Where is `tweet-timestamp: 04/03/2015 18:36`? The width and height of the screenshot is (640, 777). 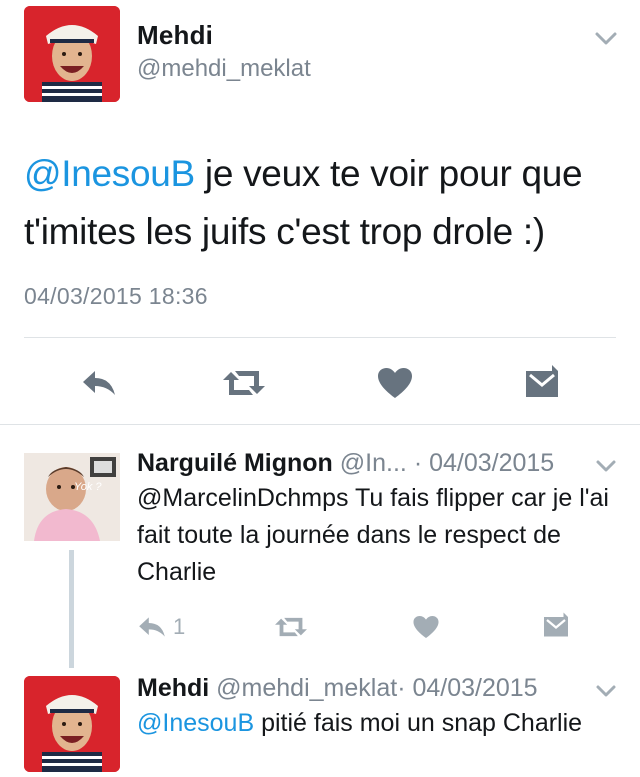 tweet-timestamp: 04/03/2015 18:36 is located at coordinates (116, 296).